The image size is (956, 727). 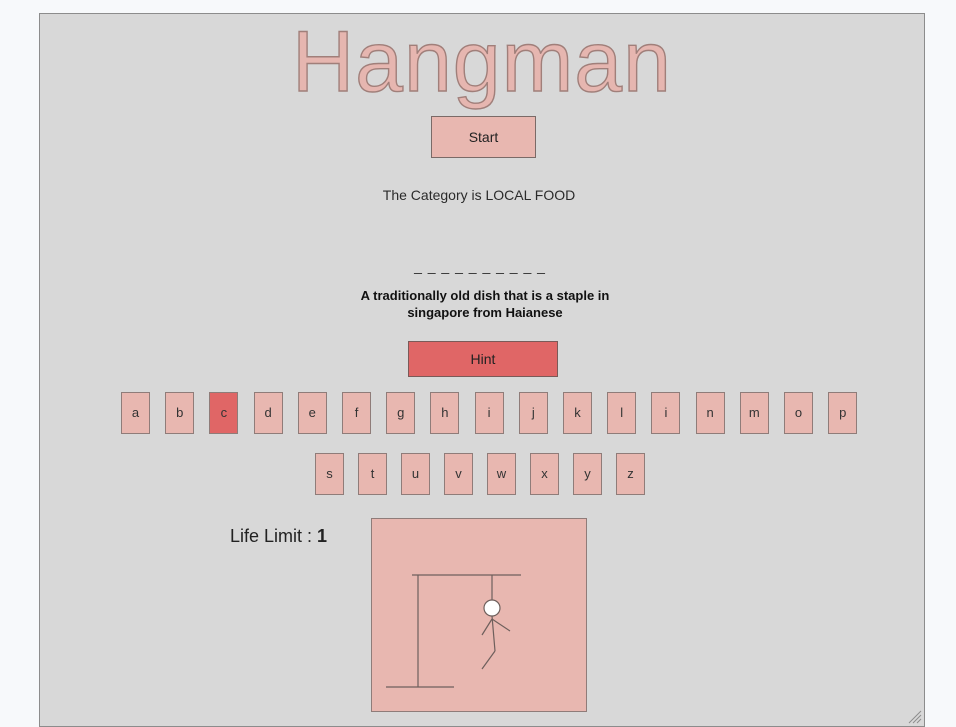 I want to click on word-blanks: _ _ _ _ _ _ _ _ _ _, so click(x=480, y=266).